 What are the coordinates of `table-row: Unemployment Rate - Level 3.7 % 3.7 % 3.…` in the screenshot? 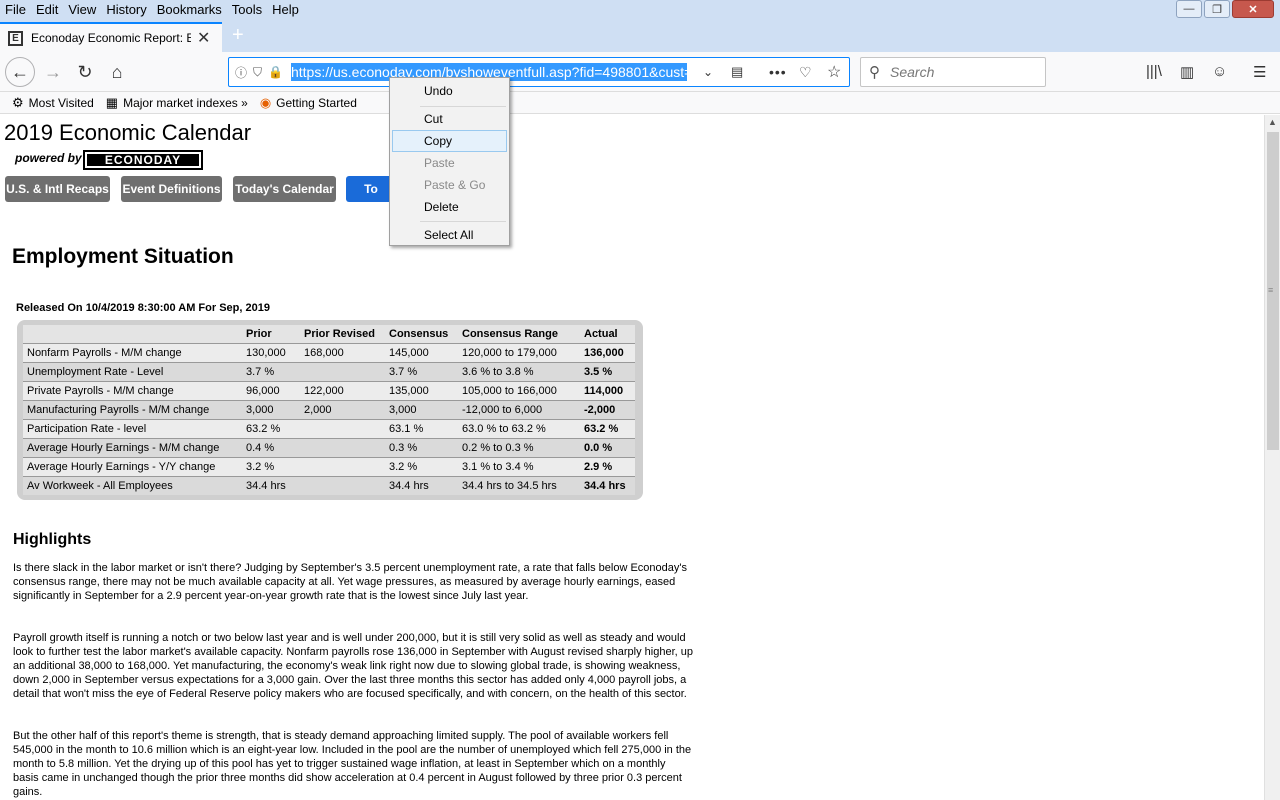 It's located at (329, 371).